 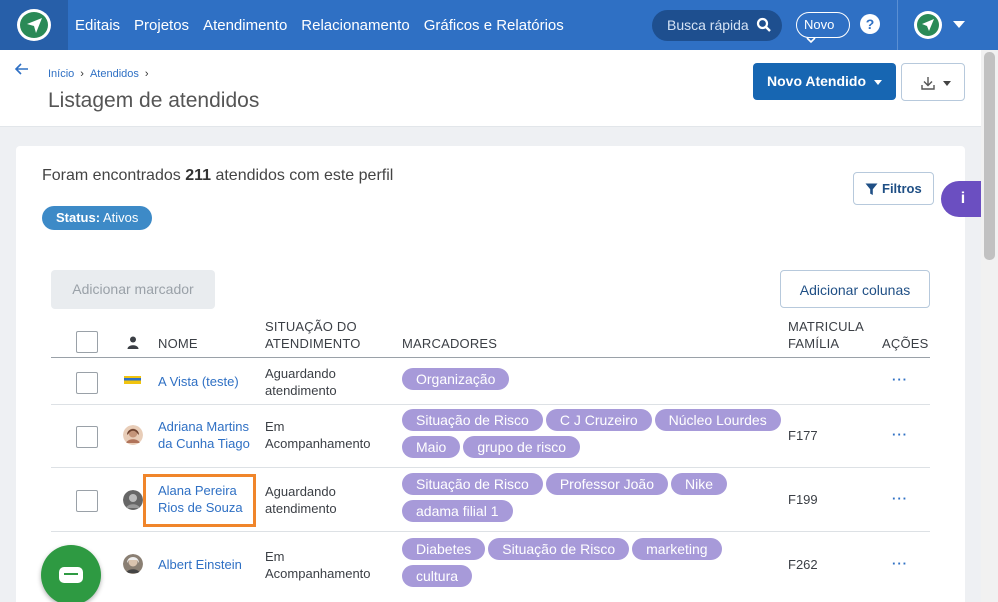 What do you see at coordinates (871, 189) in the screenshot?
I see `filter-icon` at bounding box center [871, 189].